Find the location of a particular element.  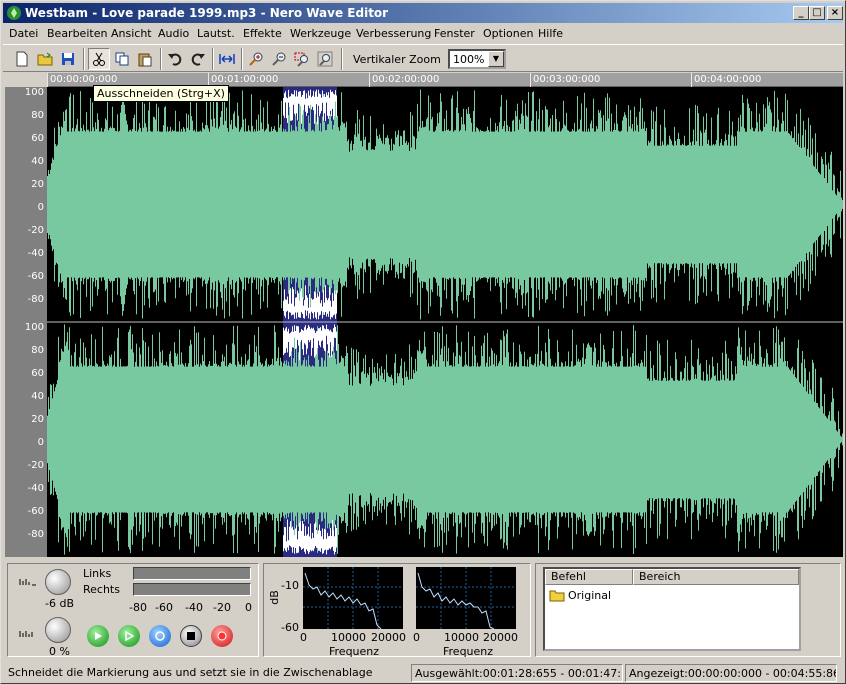

menu-fenster: Fenster is located at coordinates (454, 33).